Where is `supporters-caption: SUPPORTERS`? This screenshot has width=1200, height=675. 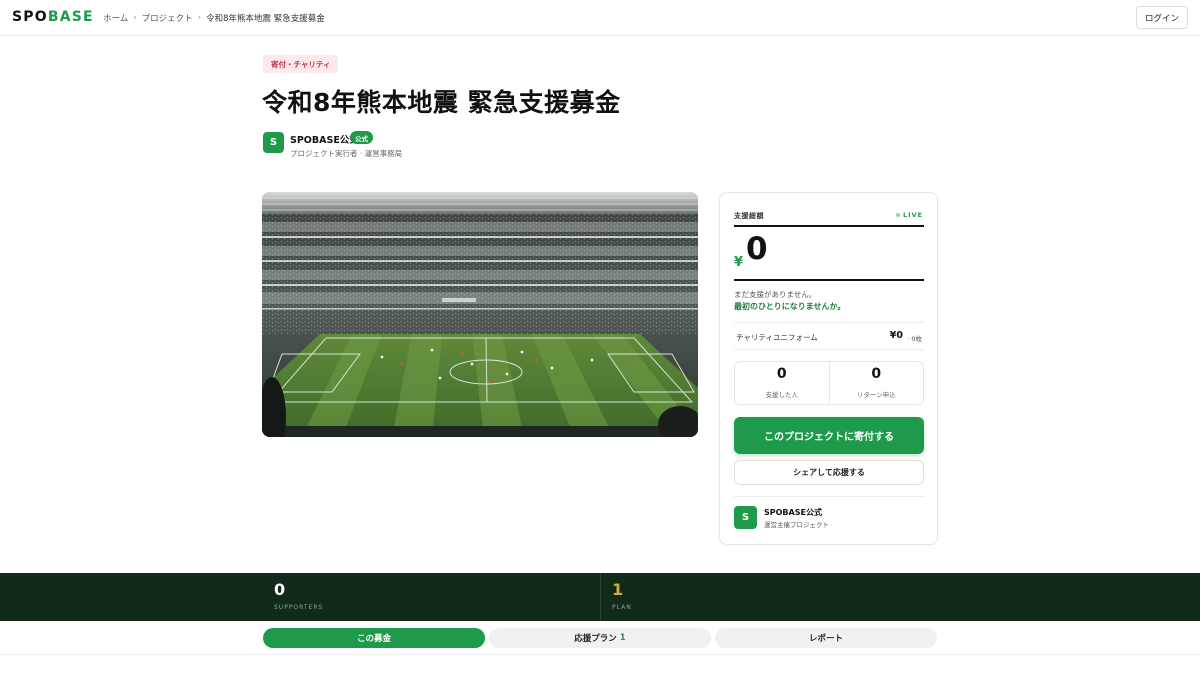
supporters-caption: SUPPORTERS is located at coordinates (299, 607).